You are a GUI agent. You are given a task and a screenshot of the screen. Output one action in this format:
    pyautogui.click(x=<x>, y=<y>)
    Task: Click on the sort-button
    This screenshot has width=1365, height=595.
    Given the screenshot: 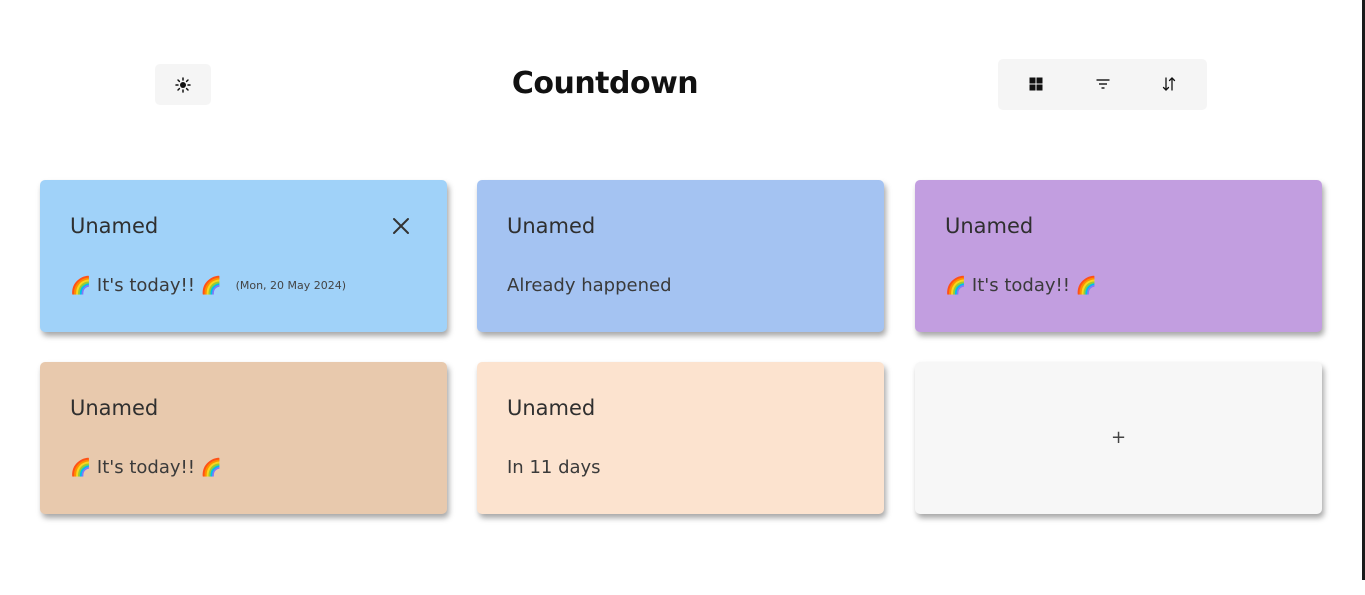 What is the action you would take?
    pyautogui.click(x=1169, y=84)
    